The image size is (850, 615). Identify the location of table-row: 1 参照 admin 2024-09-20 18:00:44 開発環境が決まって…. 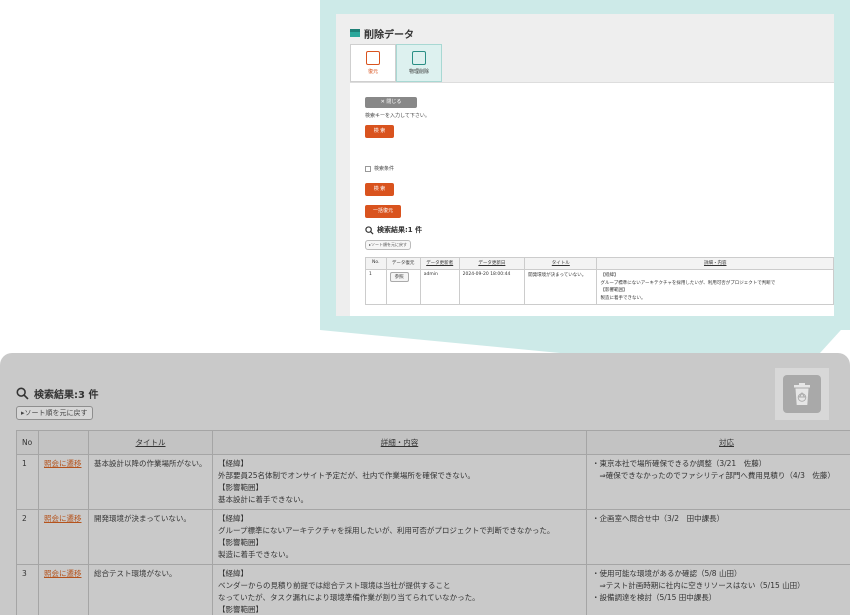
(599, 287).